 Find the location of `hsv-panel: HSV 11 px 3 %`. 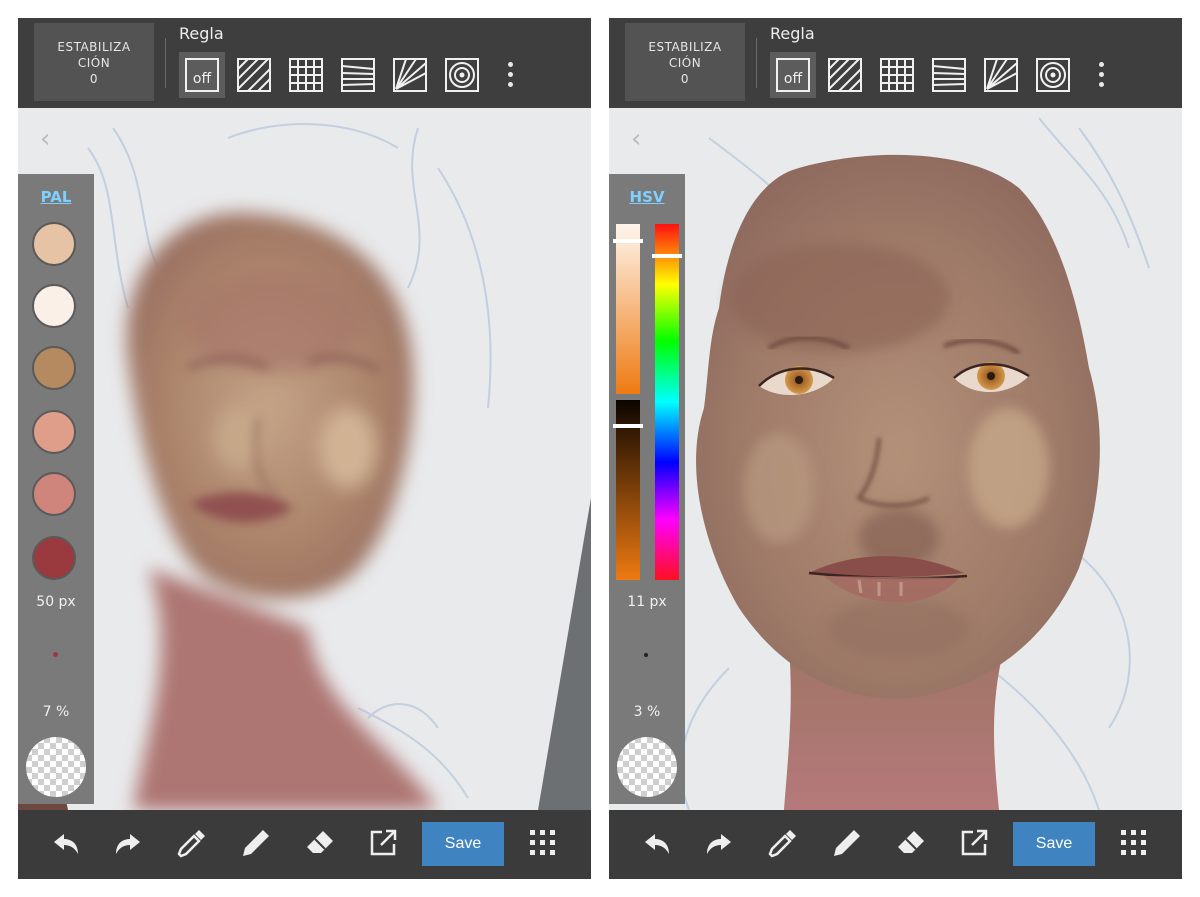

hsv-panel: HSV 11 px 3 % is located at coordinates (647, 489).